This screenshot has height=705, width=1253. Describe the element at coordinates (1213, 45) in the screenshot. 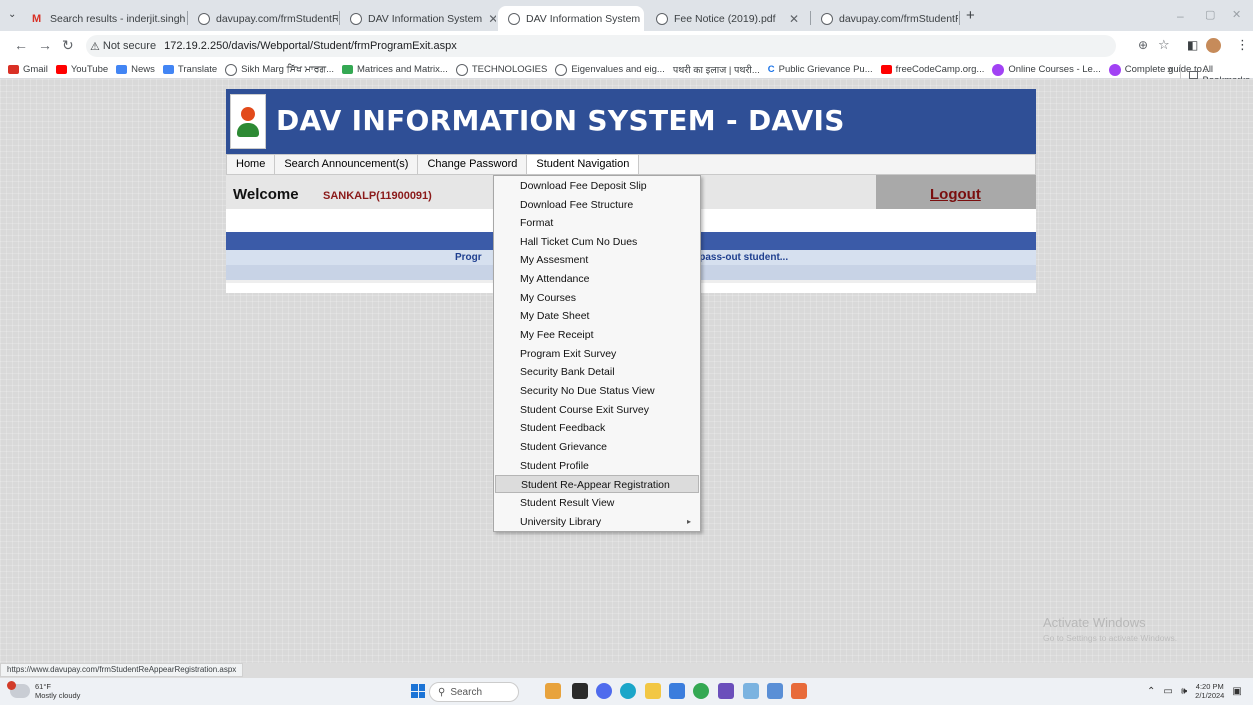

I see `avatar` at that location.